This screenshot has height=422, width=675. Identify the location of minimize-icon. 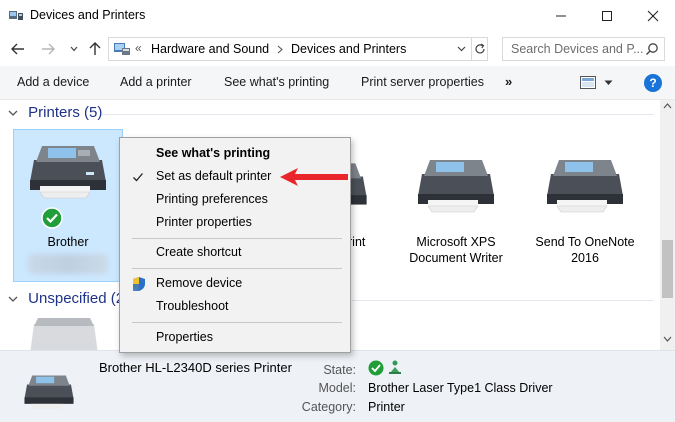
(561, 15).